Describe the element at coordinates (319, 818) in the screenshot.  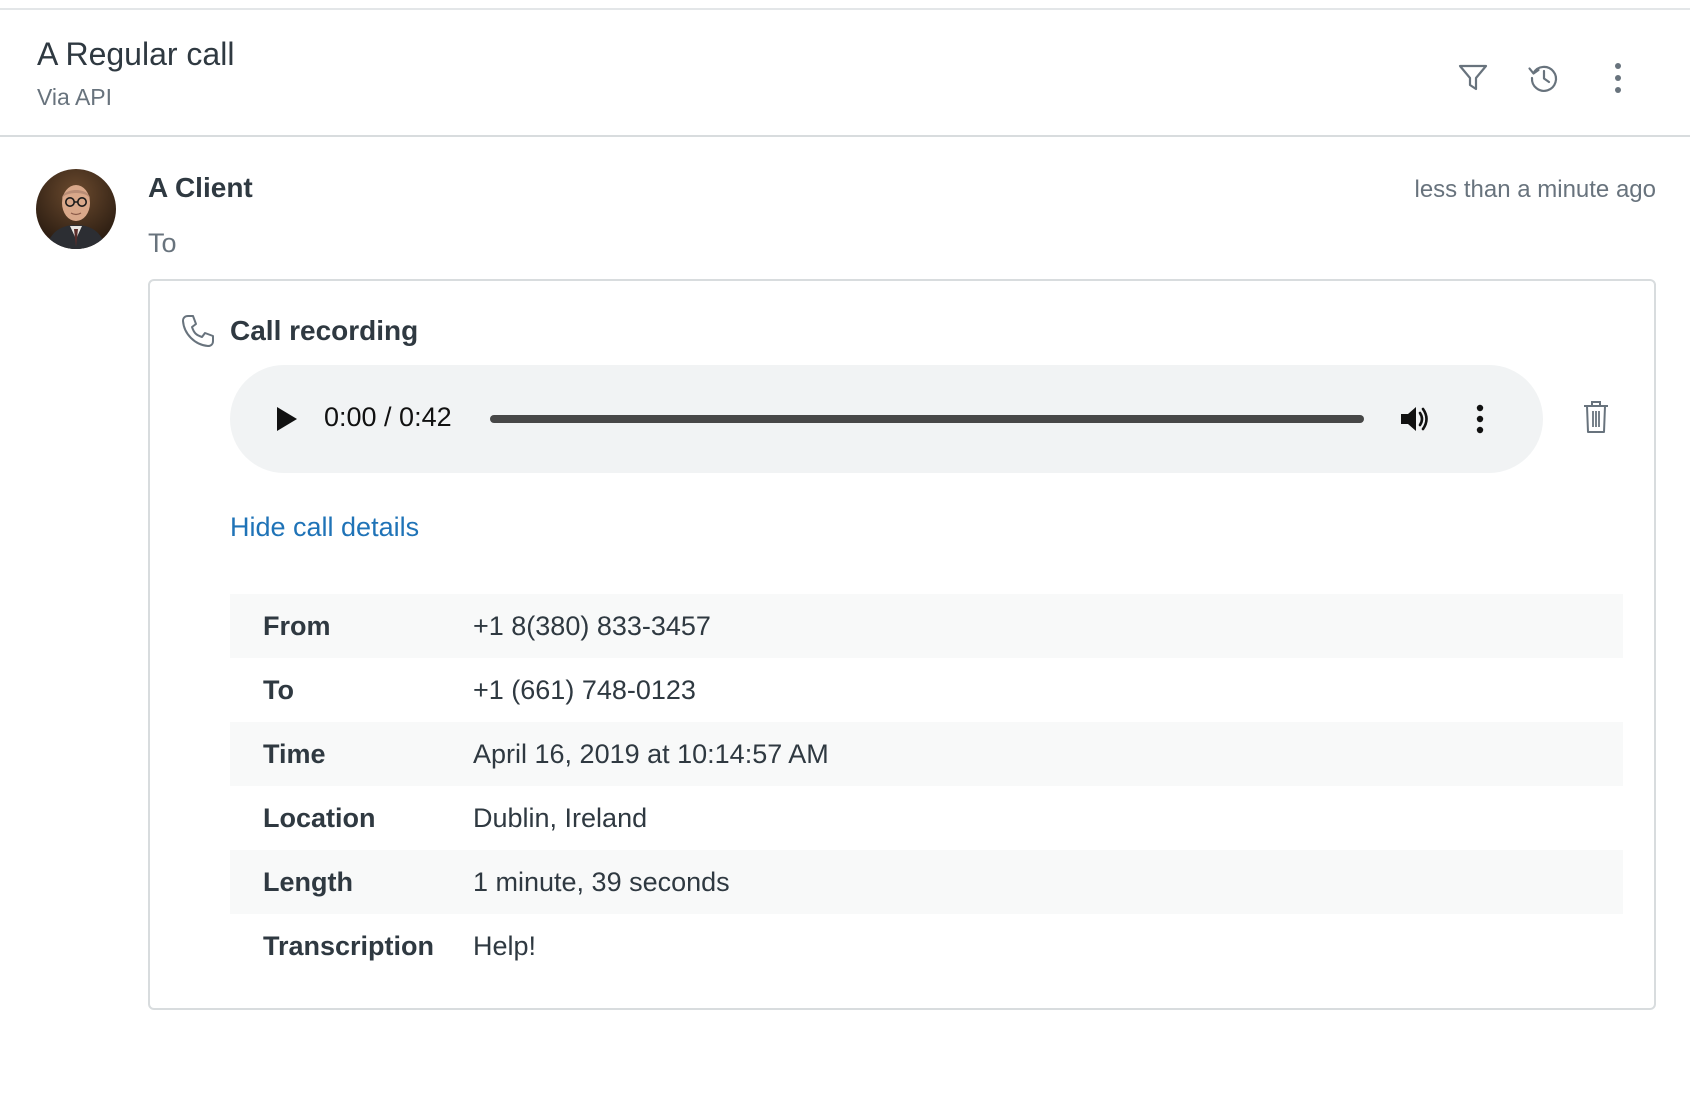
I see `details-key: Location` at that location.